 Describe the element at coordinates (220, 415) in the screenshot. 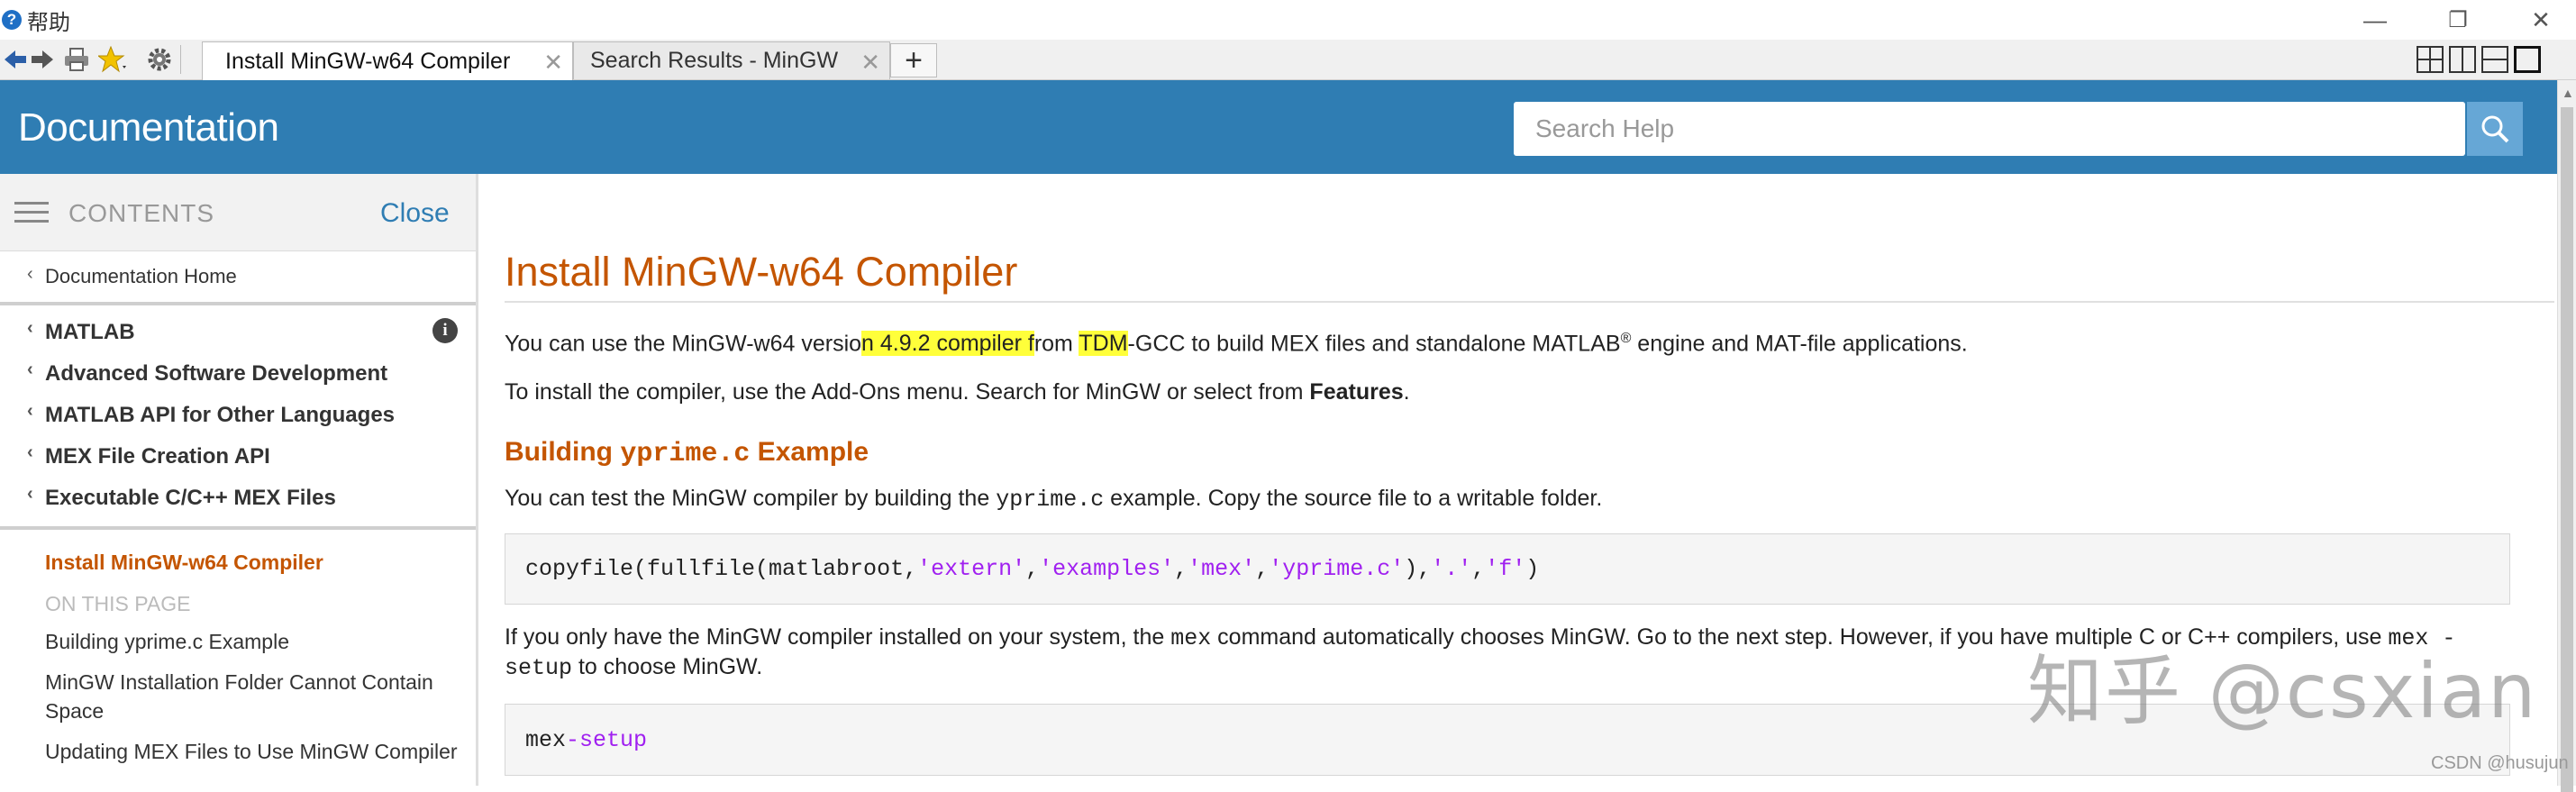

I see `breadcrumb-matlab-api: MATLAB API for Other Languages` at that location.